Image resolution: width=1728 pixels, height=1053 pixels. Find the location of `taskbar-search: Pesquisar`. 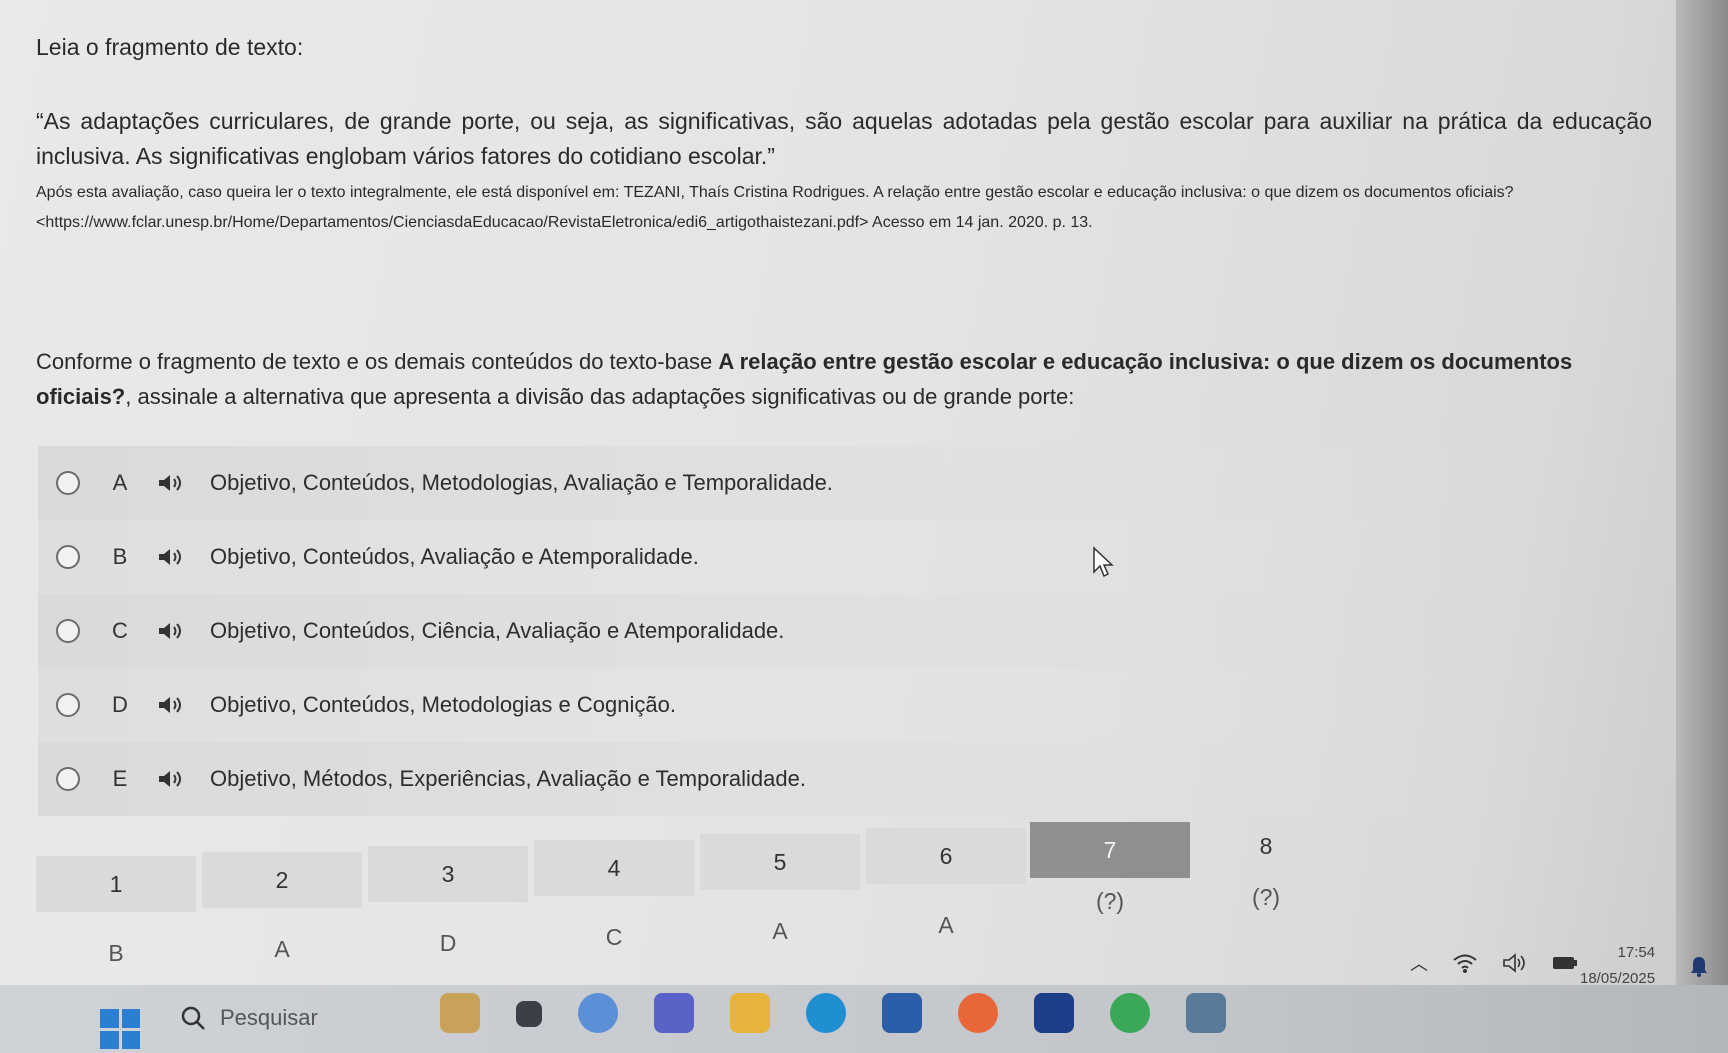

taskbar-search: Pesquisar is located at coordinates (249, 1018).